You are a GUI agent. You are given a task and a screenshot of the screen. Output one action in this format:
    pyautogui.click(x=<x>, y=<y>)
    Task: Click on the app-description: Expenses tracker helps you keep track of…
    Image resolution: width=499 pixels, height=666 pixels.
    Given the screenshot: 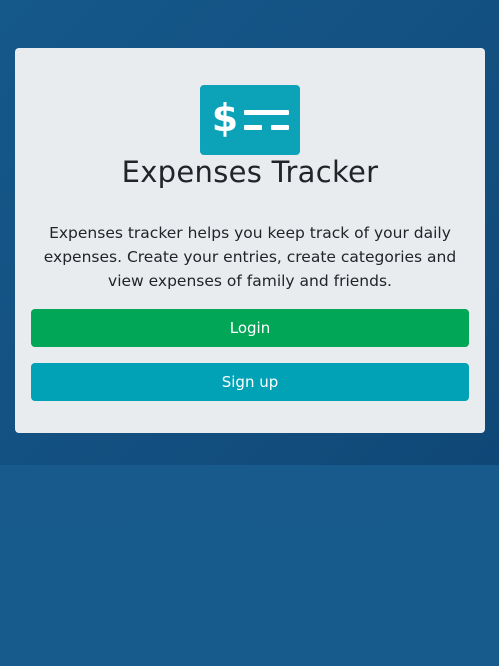 What is the action you would take?
    pyautogui.click(x=250, y=257)
    